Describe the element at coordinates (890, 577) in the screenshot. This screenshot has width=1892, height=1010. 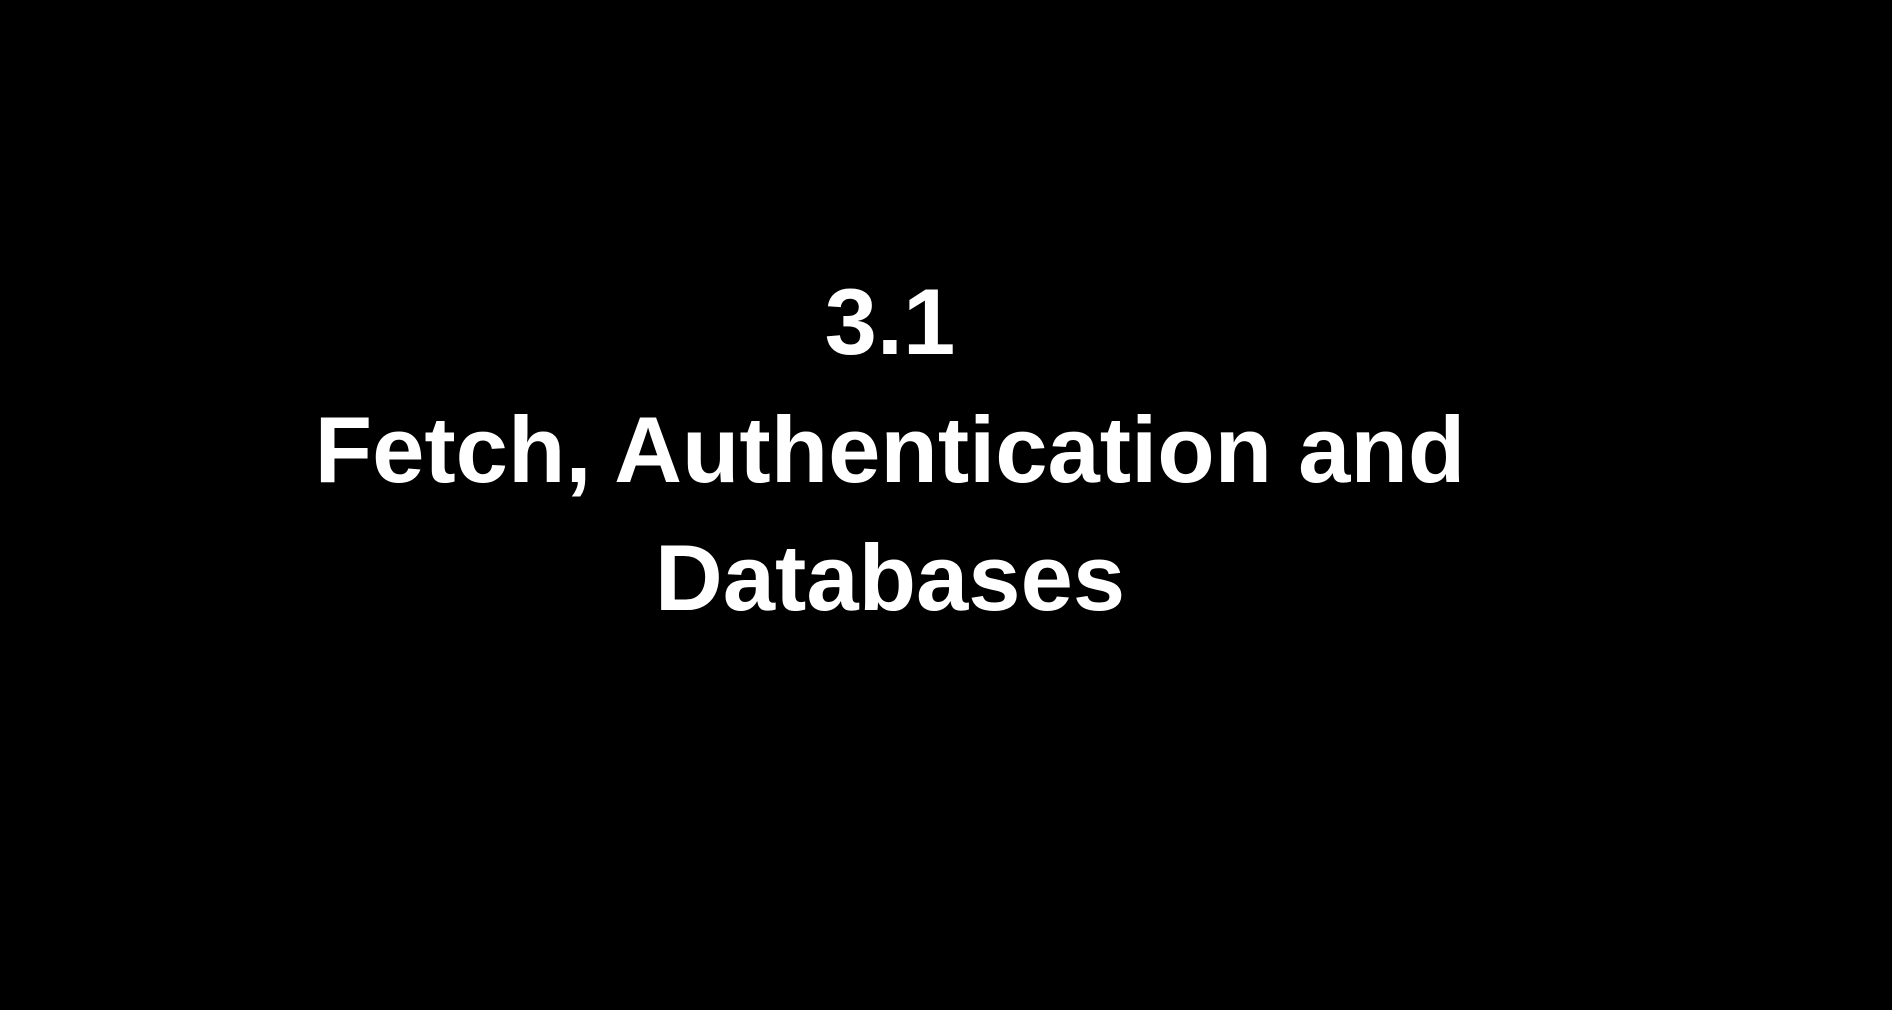
I see `title-line-2: Databases` at that location.